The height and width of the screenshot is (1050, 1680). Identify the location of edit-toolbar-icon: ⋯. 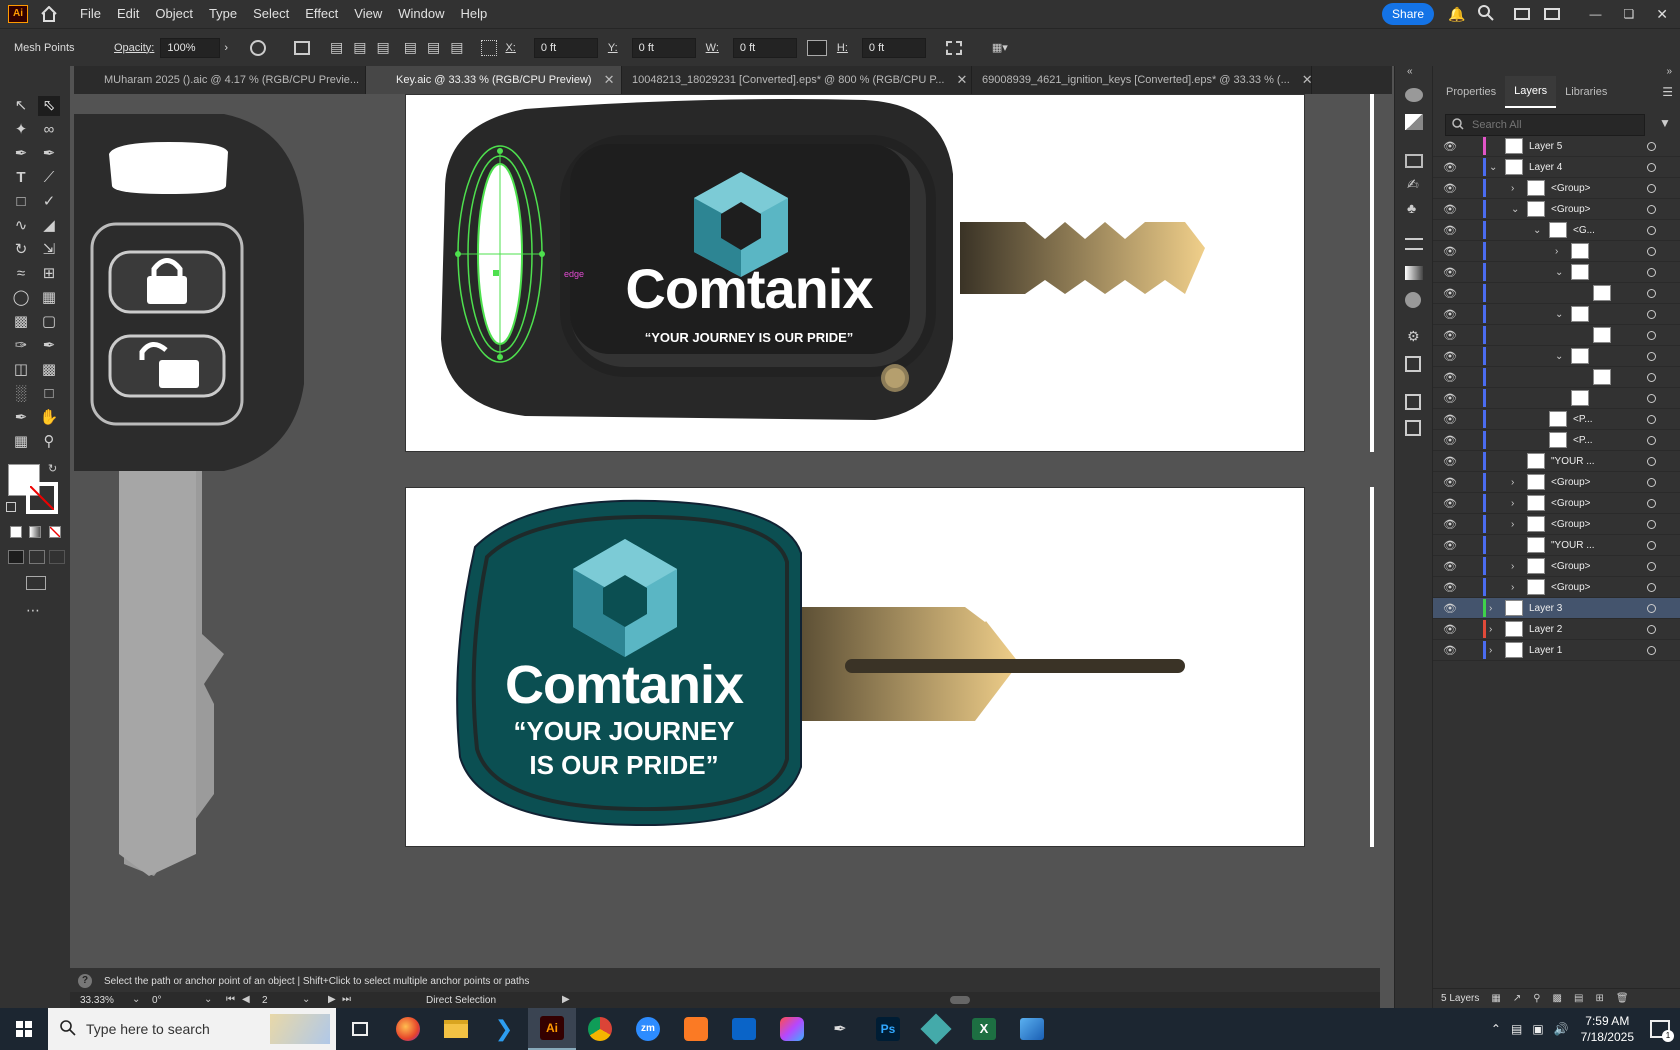
(33, 610).